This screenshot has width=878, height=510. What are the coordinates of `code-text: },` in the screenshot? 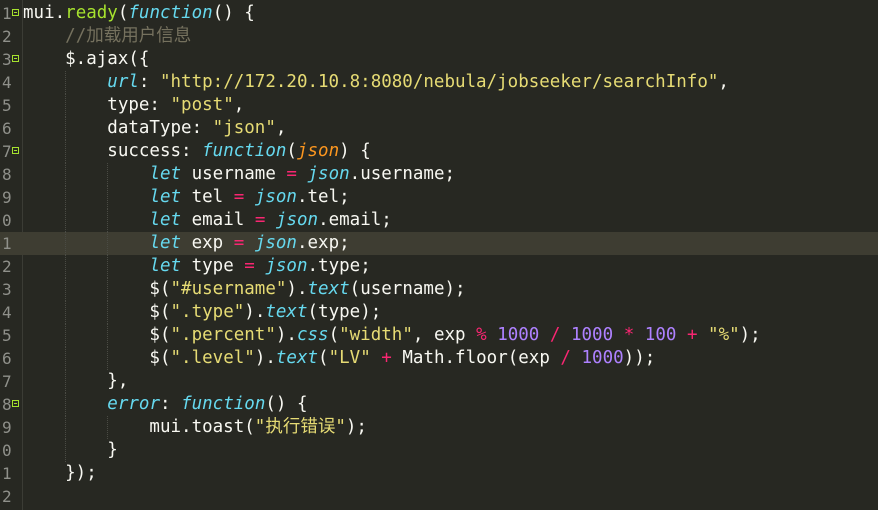 It's located at (75, 381).